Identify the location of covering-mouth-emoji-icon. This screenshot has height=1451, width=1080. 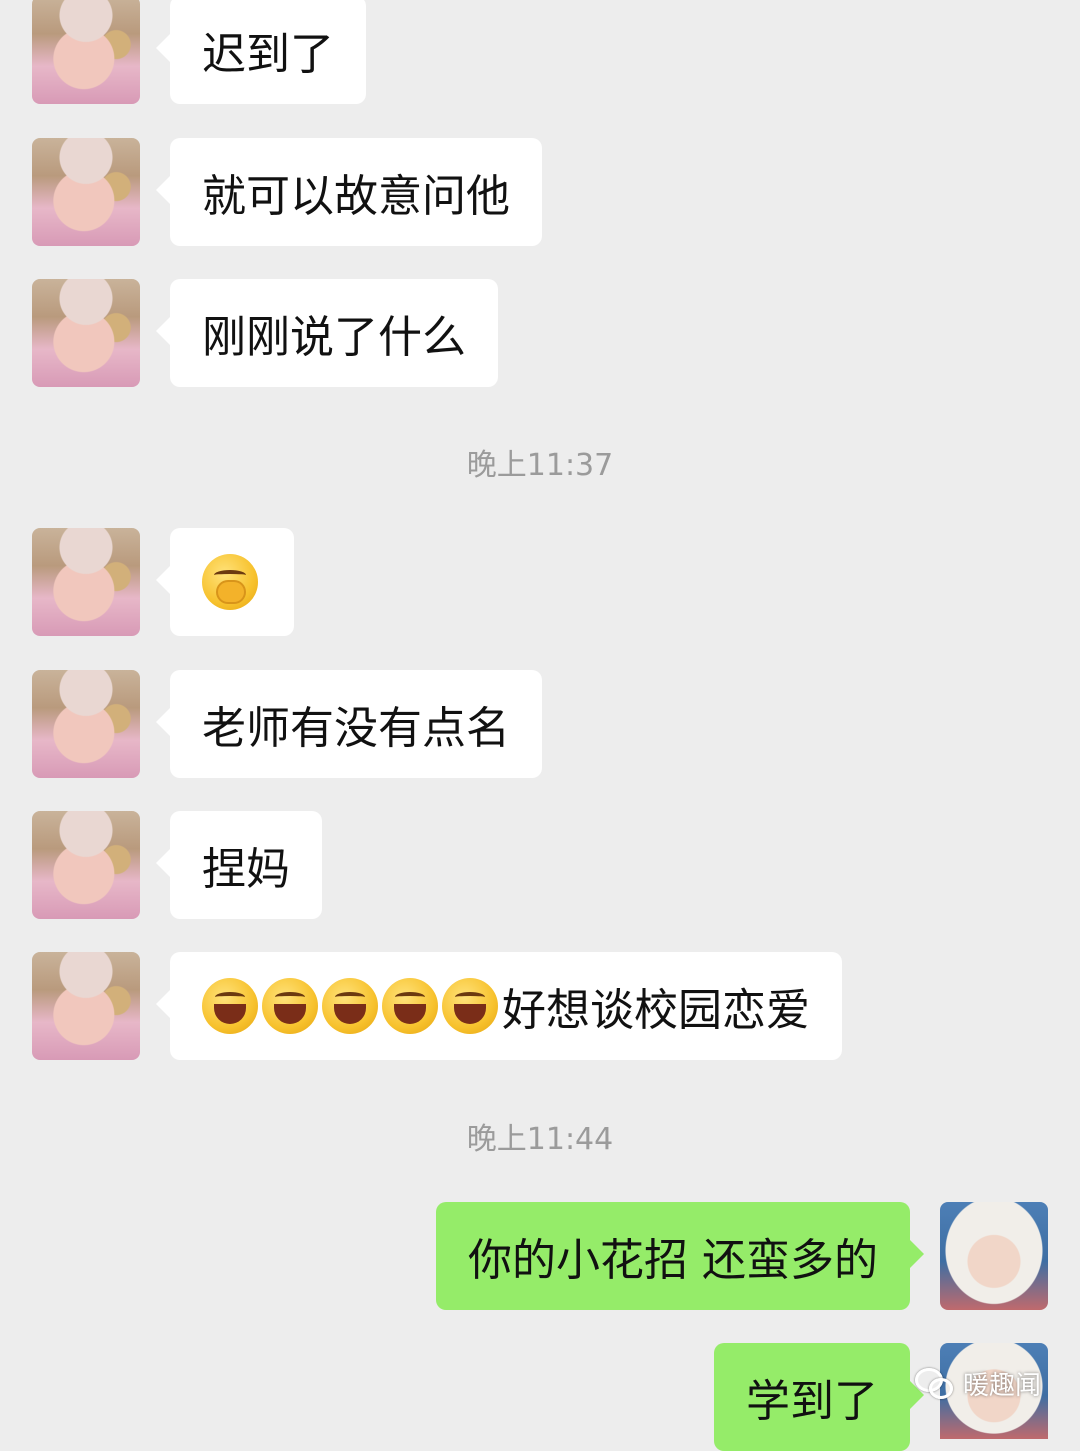
(230, 582).